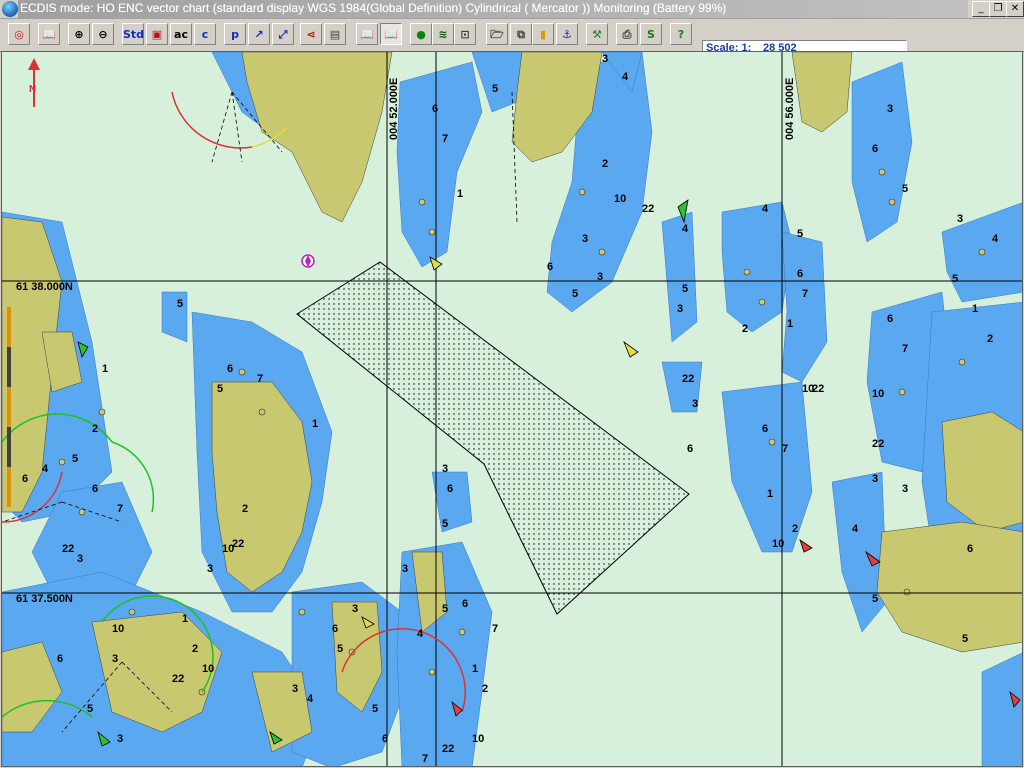 This screenshot has height=768, width=1024. What do you see at coordinates (567, 34) in the screenshot?
I see `anchor-button: ⚓` at bounding box center [567, 34].